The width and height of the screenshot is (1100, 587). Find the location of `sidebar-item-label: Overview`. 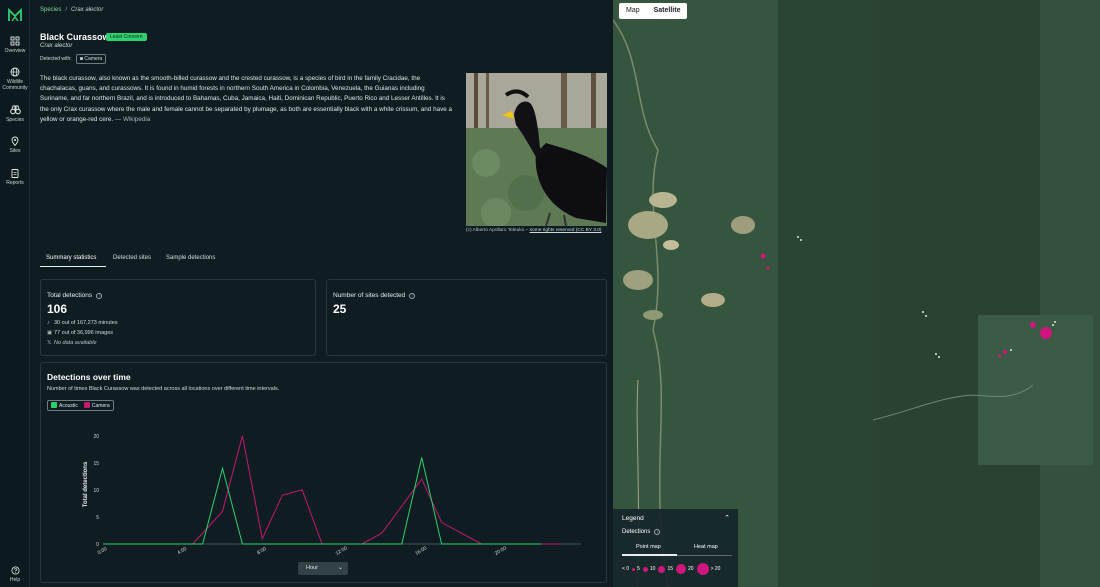

sidebar-item-label: Overview is located at coordinates (15, 51).